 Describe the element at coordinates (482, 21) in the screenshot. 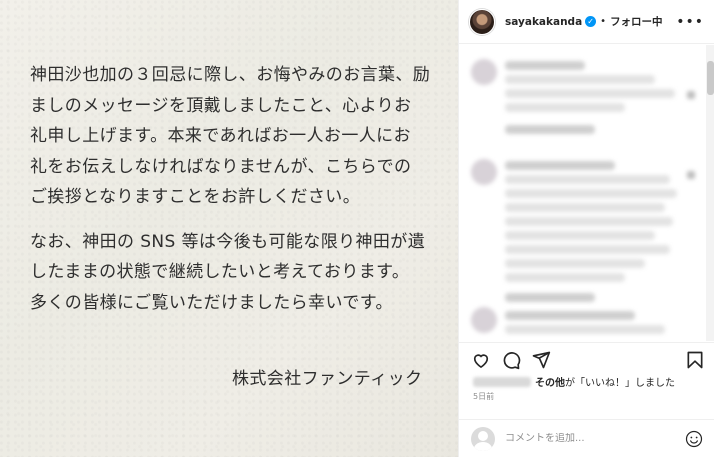

I see `profile-avatar` at that location.